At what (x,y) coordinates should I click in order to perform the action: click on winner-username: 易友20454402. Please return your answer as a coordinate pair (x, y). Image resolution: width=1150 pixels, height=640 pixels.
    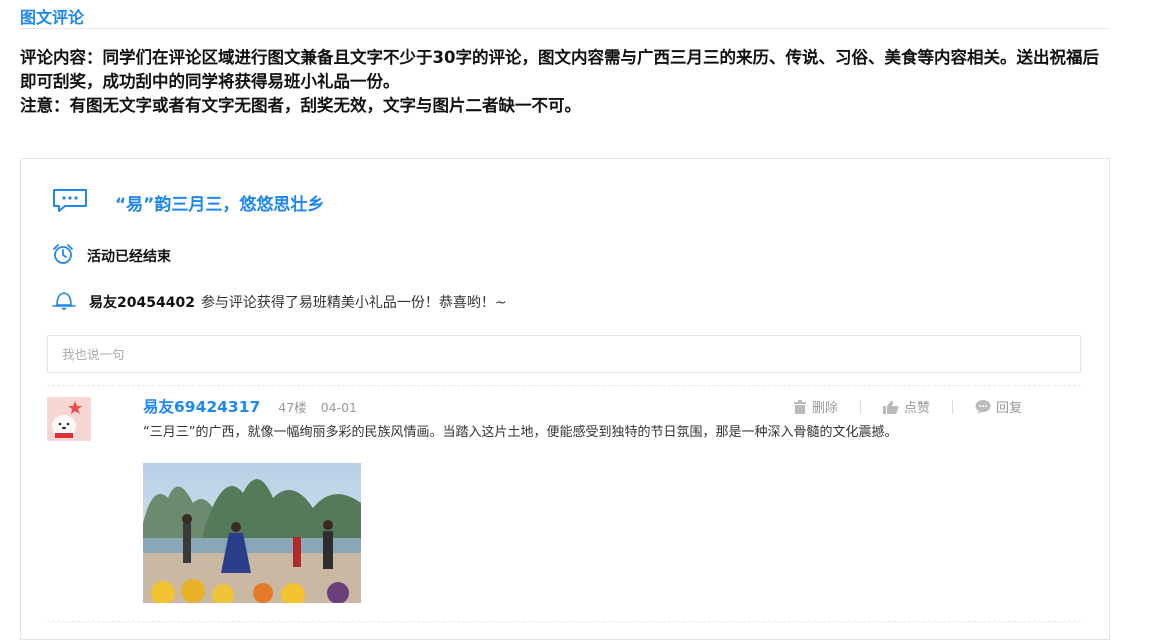
    Looking at the image, I should click on (142, 303).